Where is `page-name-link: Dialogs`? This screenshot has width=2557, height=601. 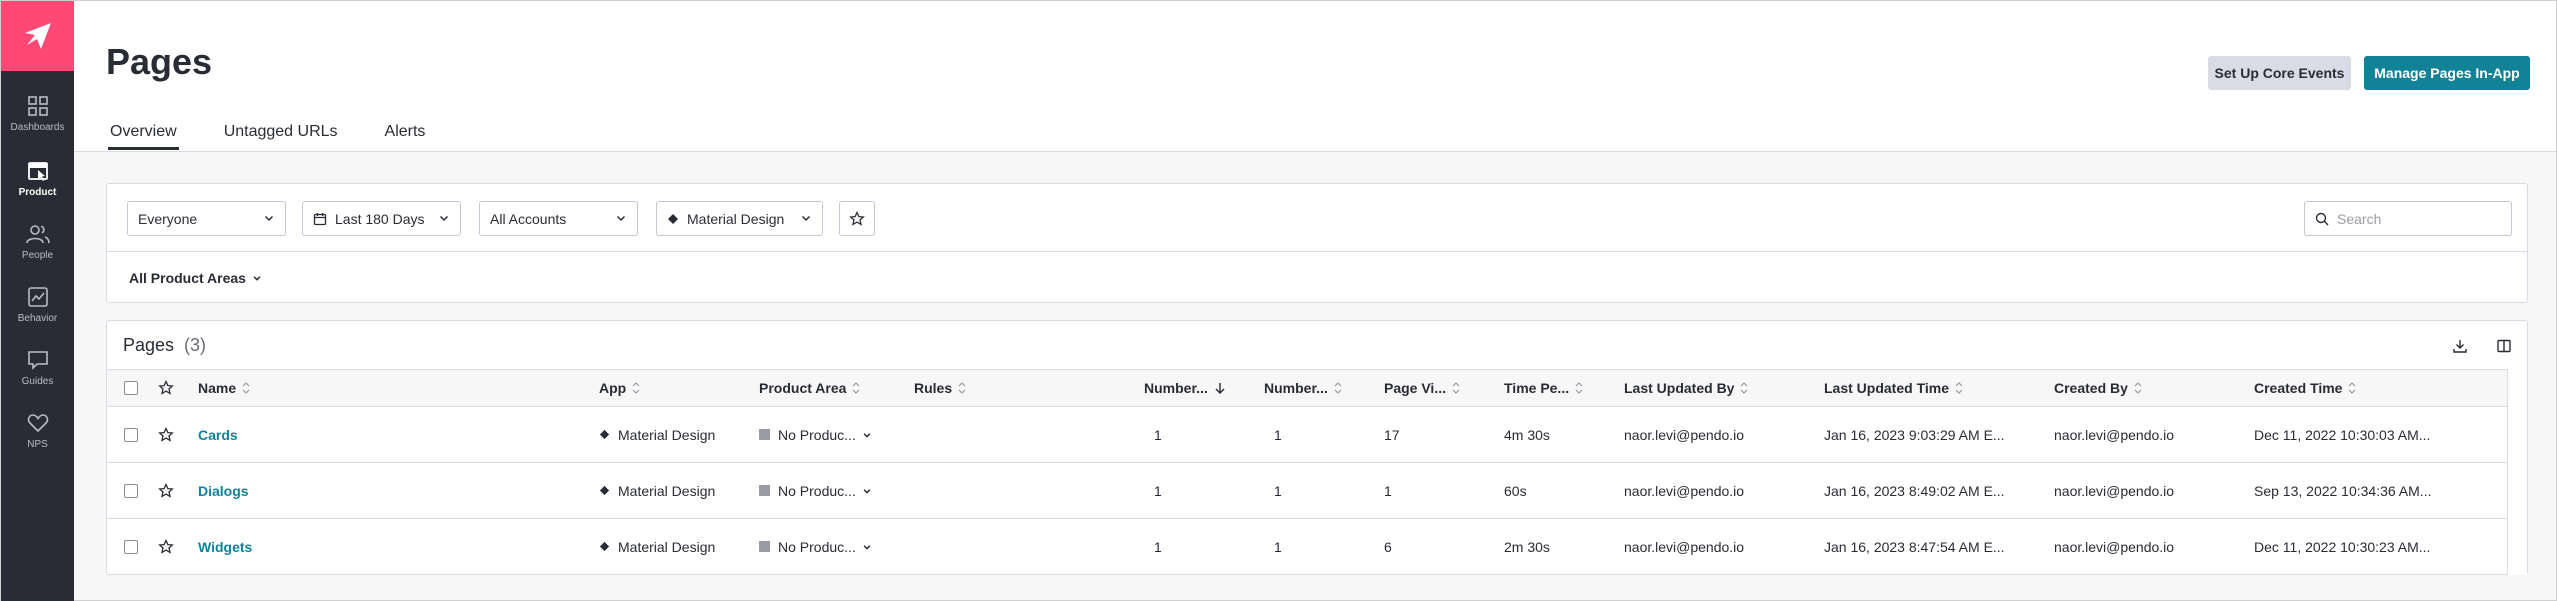 page-name-link: Dialogs is located at coordinates (223, 491).